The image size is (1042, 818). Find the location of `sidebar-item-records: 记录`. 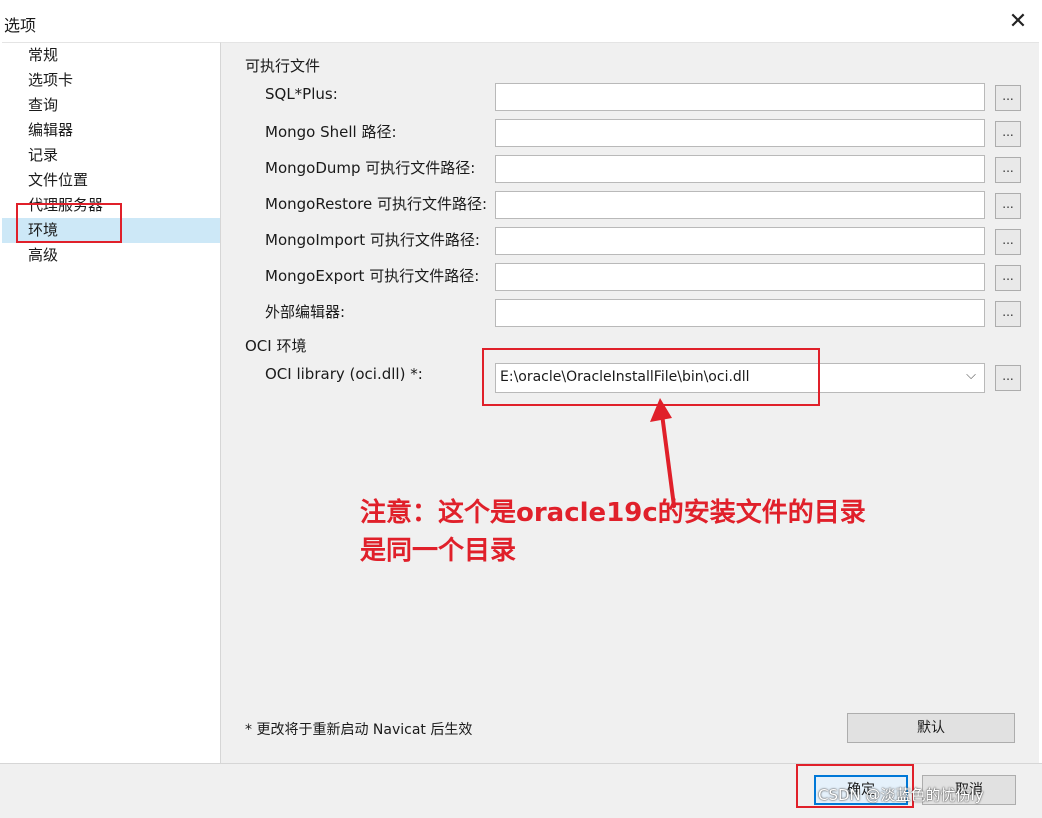

sidebar-item-records: 记录 is located at coordinates (111, 155).